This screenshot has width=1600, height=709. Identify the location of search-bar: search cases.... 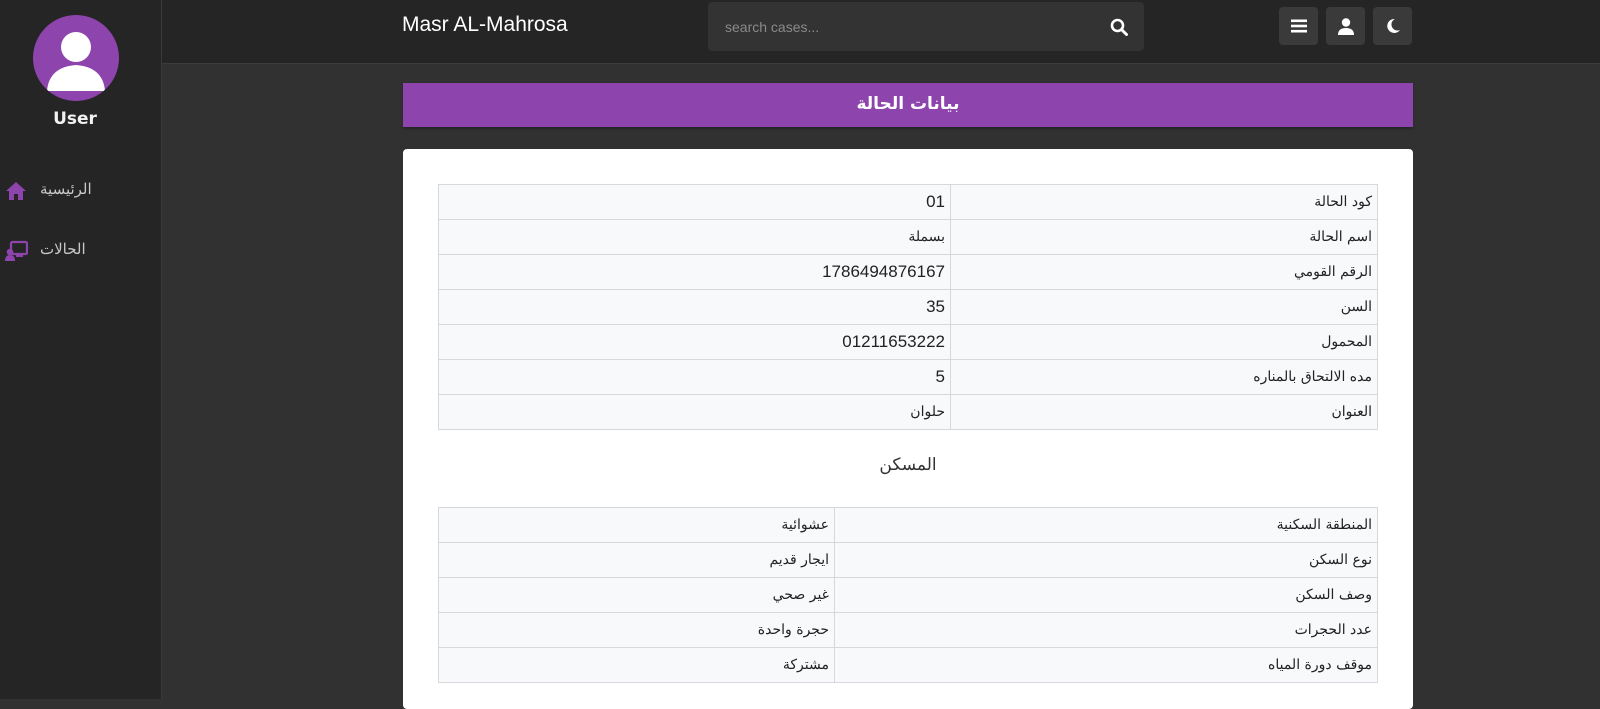
(926, 26).